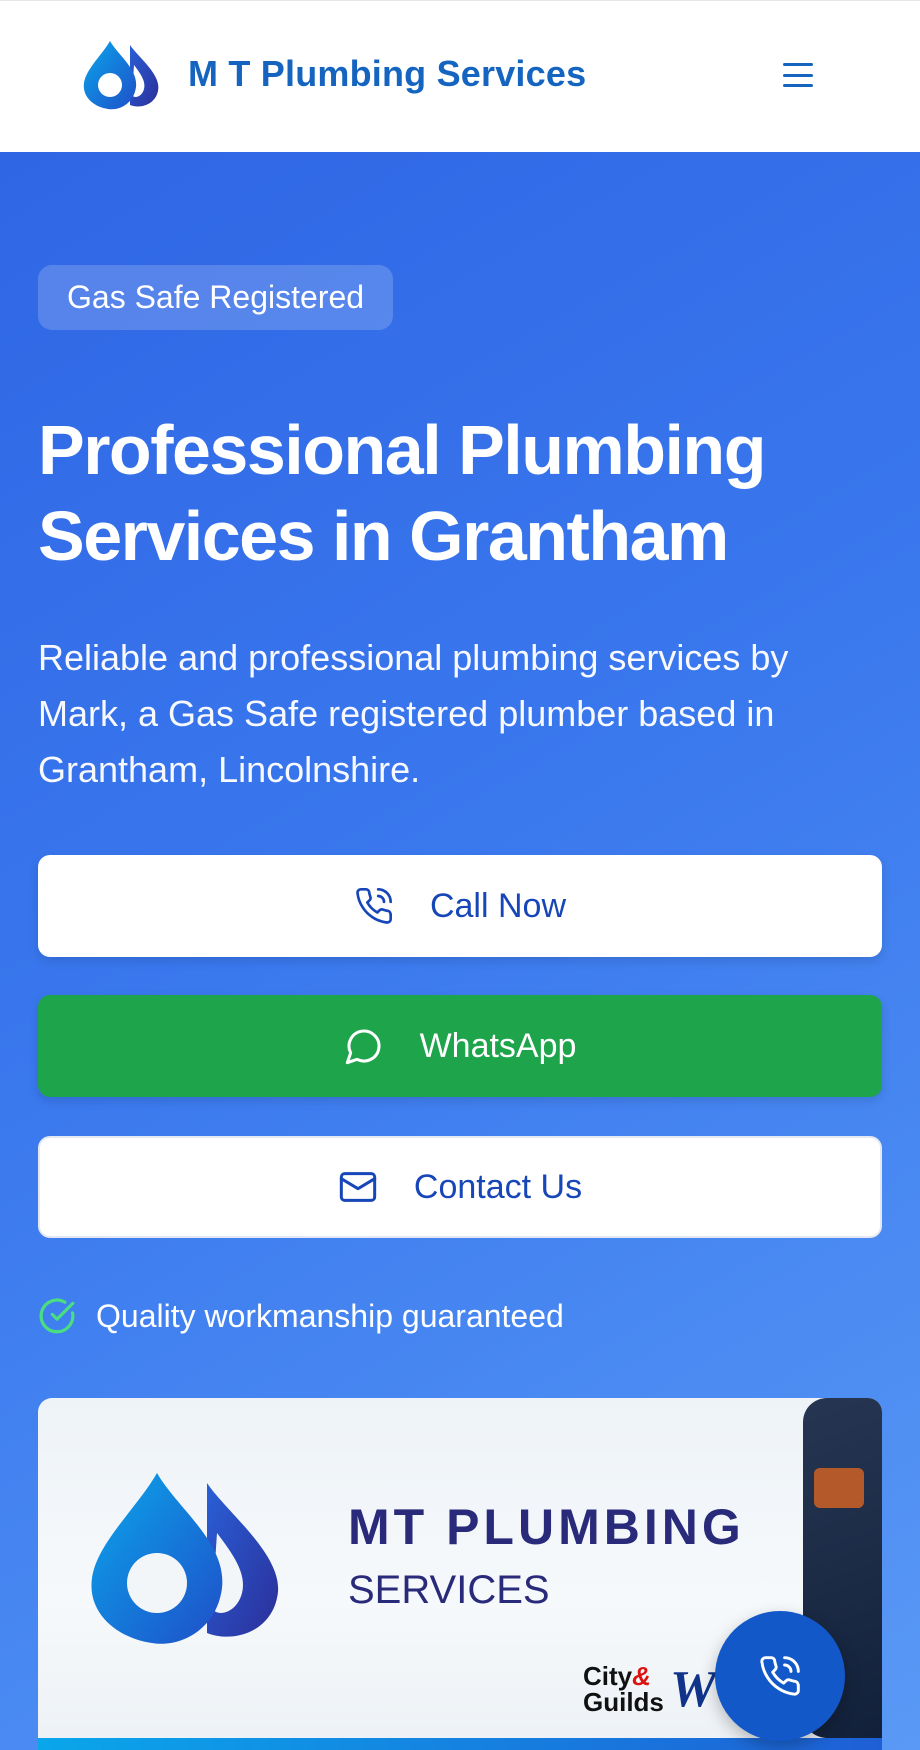 This screenshot has width=920, height=1750. I want to click on chat-bubble-icon, so click(363, 1047).